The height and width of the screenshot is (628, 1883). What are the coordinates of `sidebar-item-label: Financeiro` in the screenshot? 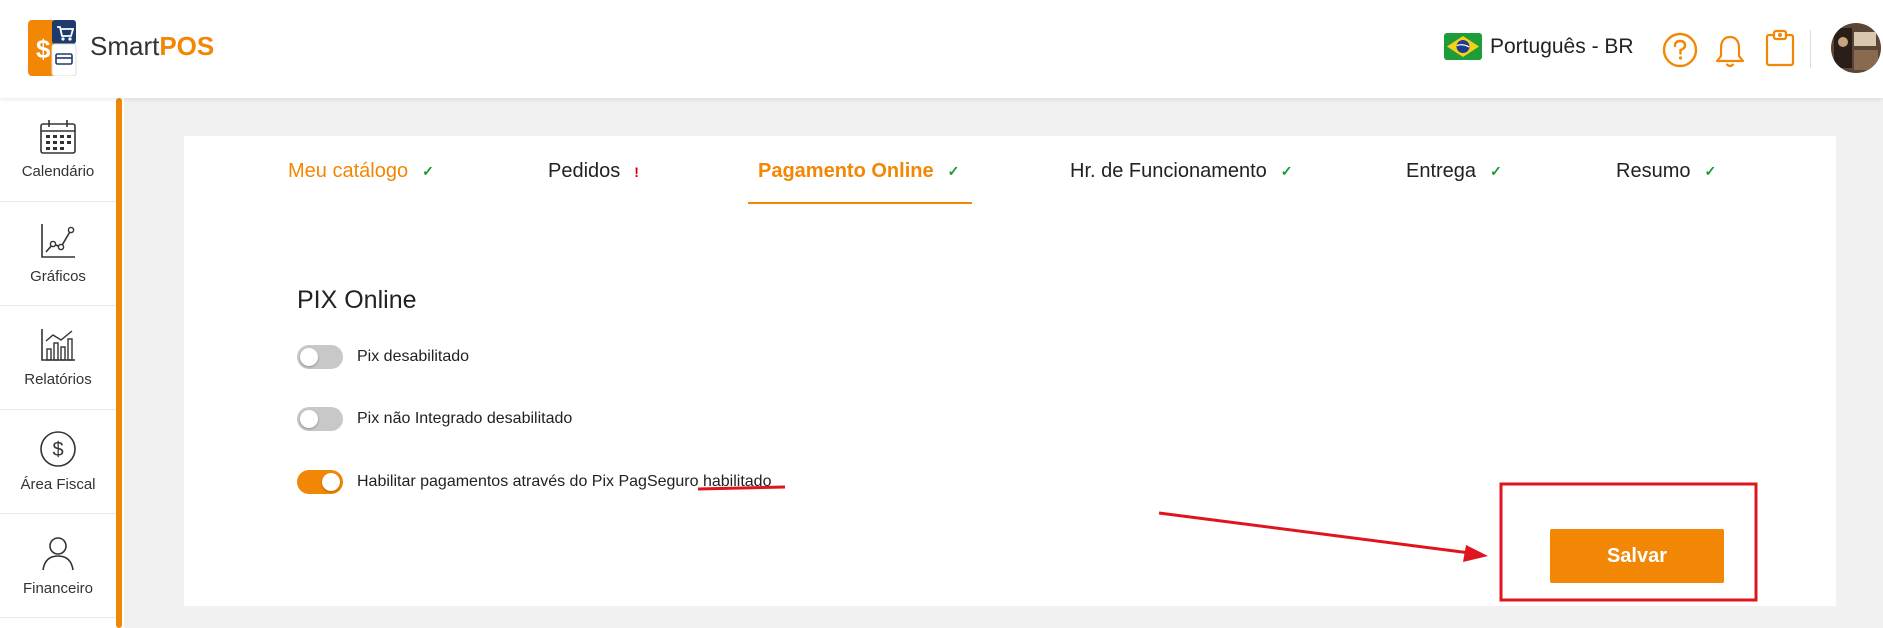 It's located at (58, 588).